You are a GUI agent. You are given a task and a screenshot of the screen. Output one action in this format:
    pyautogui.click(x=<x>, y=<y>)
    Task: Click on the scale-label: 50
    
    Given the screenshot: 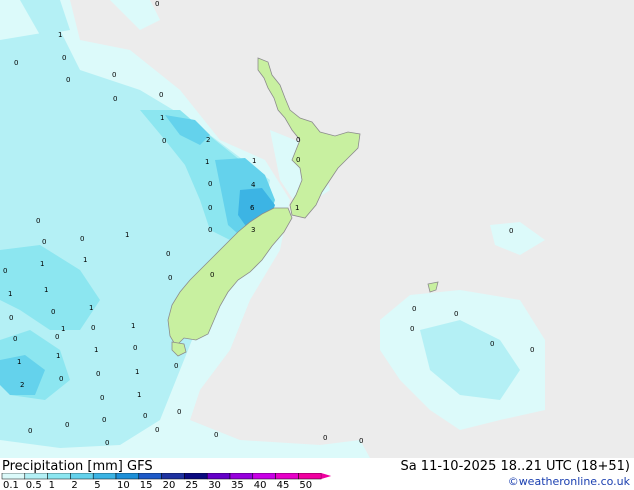 What is the action you would take?
    pyautogui.click(x=305, y=485)
    